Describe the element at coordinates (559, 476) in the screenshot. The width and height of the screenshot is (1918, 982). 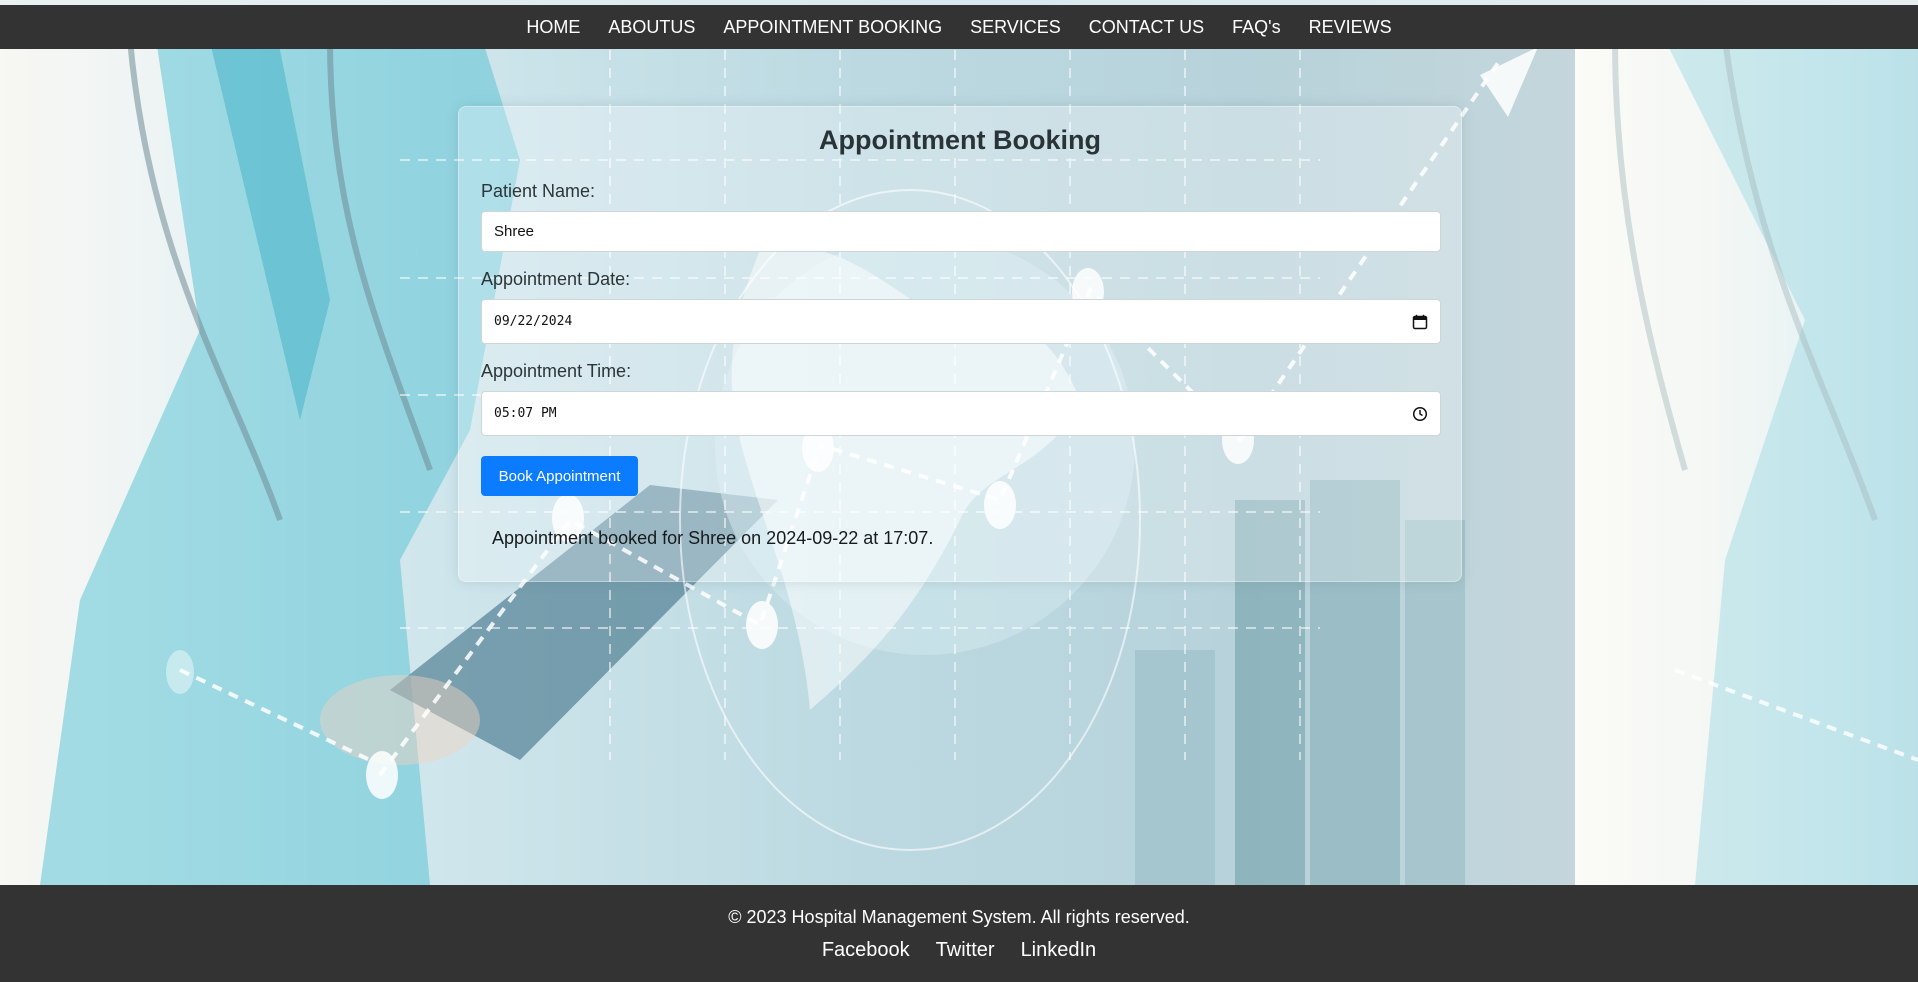
I see `book-appointment-button: Book Appointment` at that location.